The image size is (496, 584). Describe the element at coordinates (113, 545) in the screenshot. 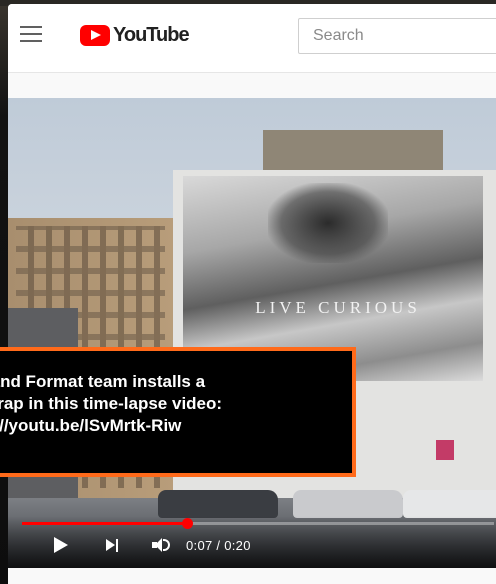

I see `next-icon` at that location.